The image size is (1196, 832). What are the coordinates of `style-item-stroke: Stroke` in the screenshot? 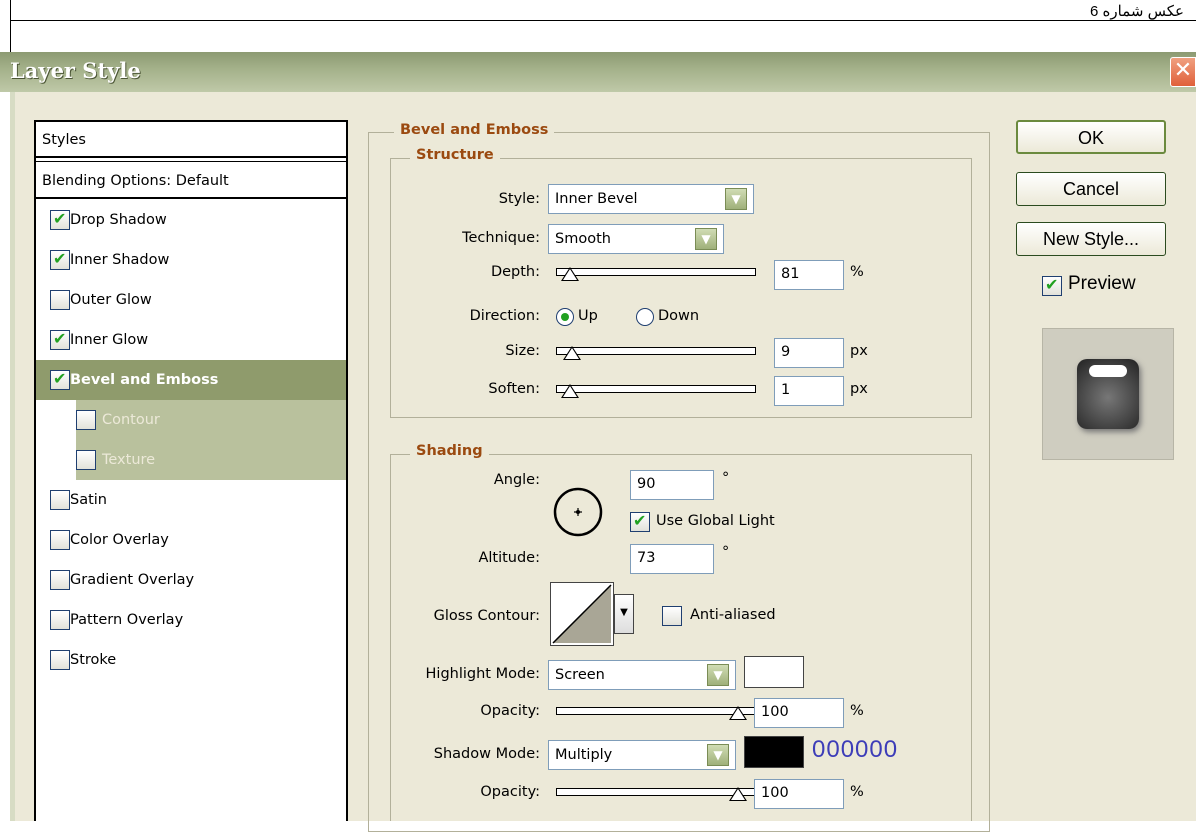 It's located at (191, 660).